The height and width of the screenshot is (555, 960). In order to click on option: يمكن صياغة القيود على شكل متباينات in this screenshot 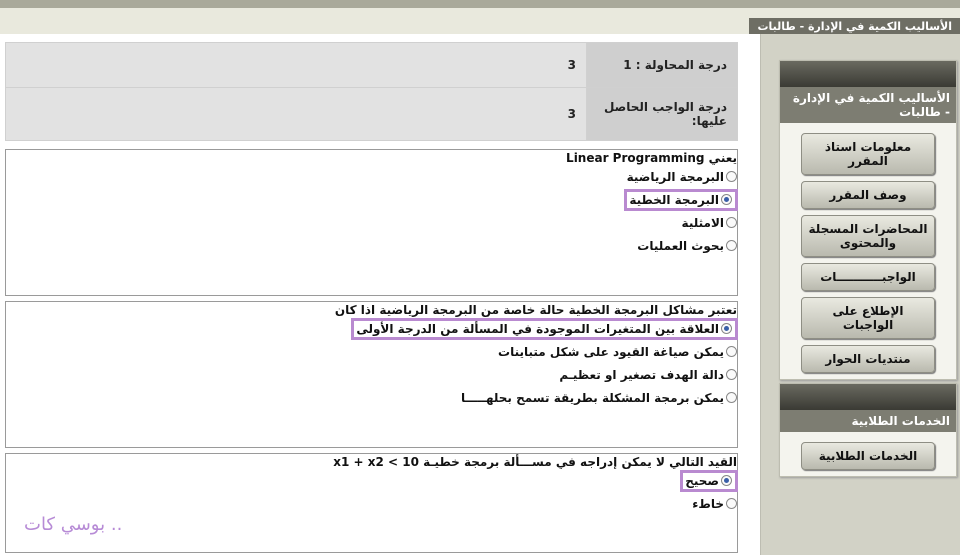, I will do `click(371, 351)`.